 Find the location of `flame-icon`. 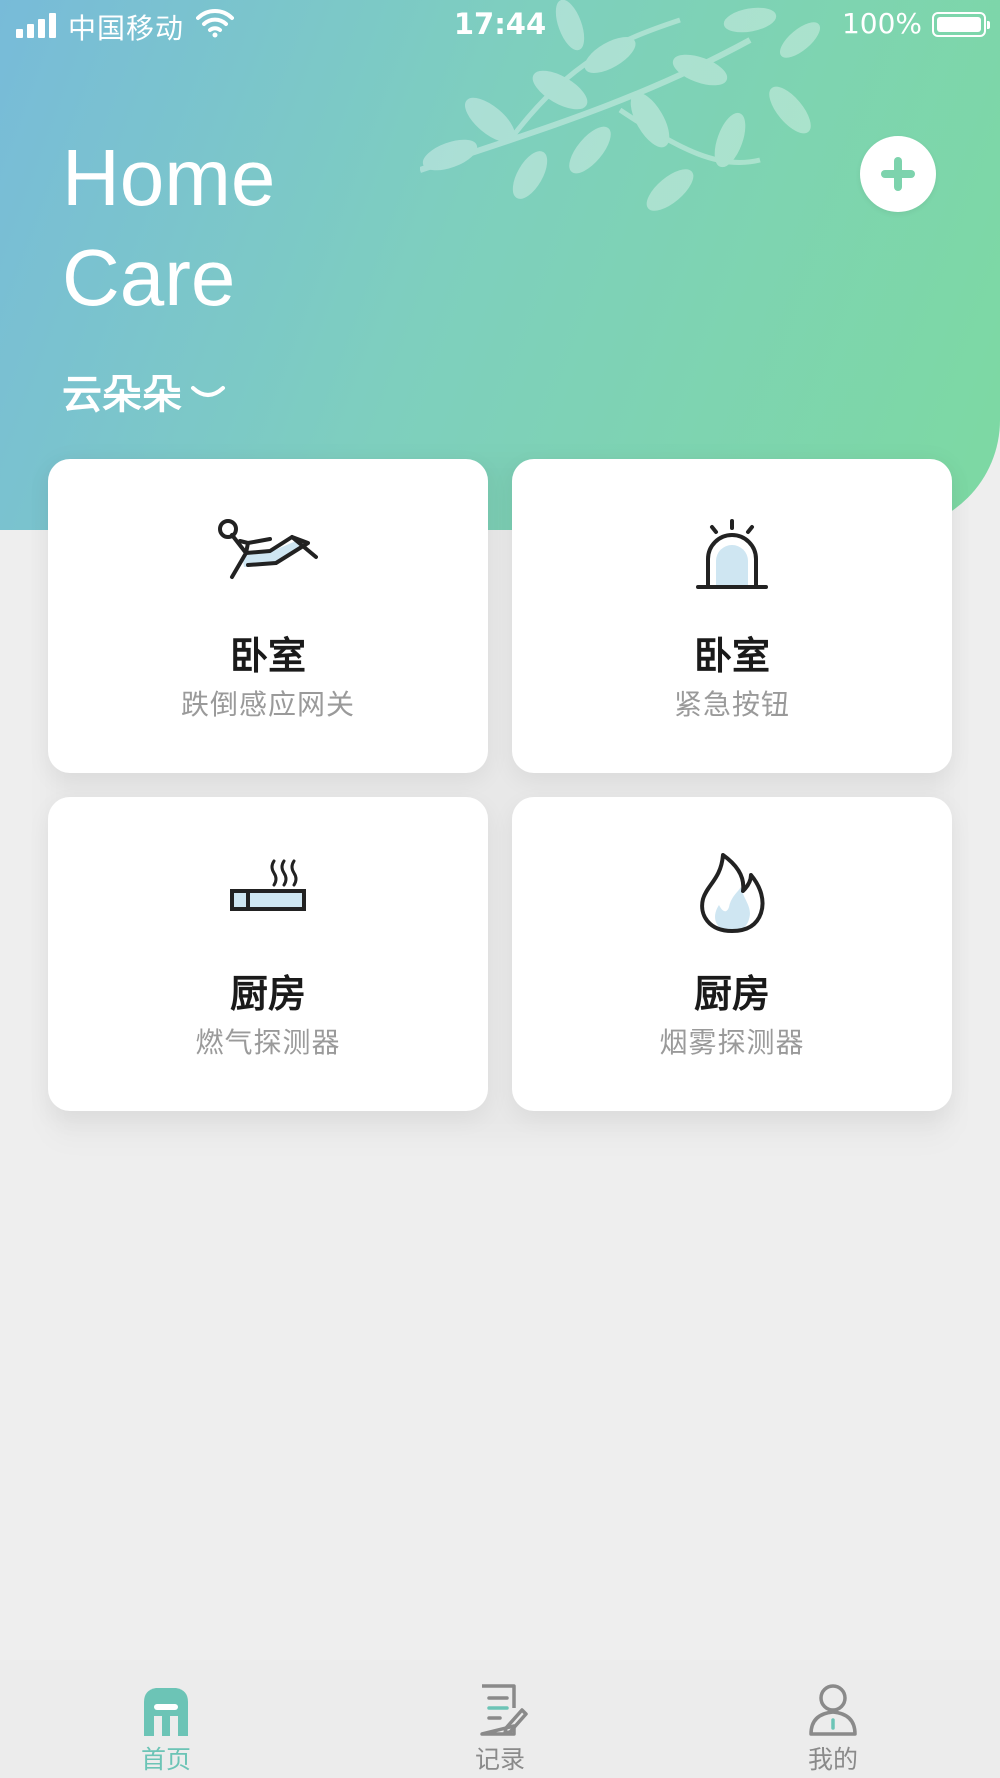

flame-icon is located at coordinates (732, 893).